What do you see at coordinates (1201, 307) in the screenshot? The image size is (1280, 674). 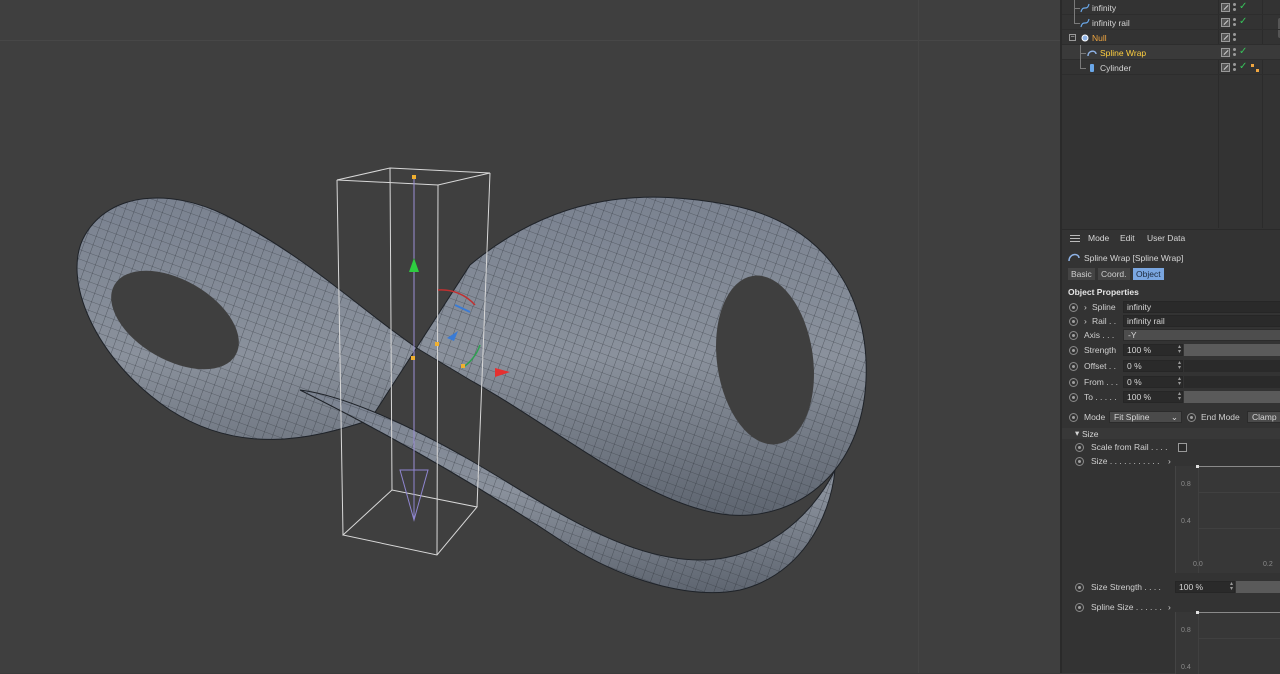 I see `spline-link-field: infinity` at bounding box center [1201, 307].